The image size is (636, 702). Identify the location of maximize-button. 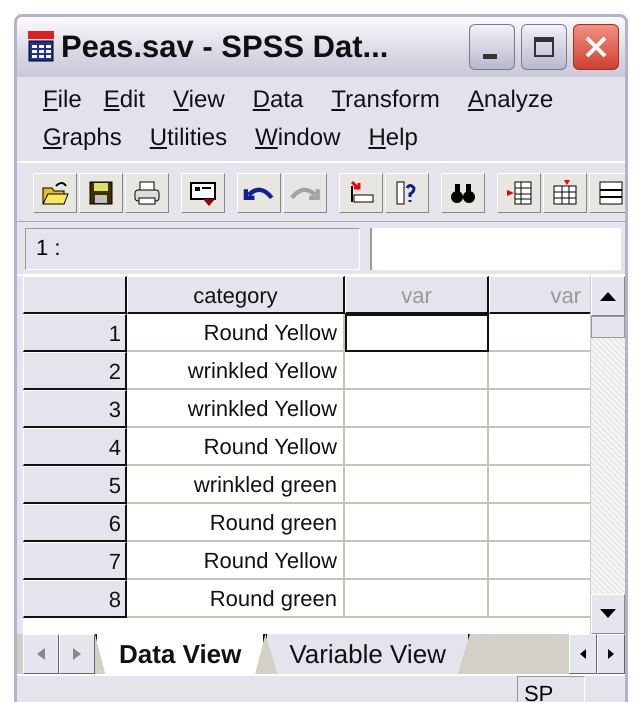
(544, 47).